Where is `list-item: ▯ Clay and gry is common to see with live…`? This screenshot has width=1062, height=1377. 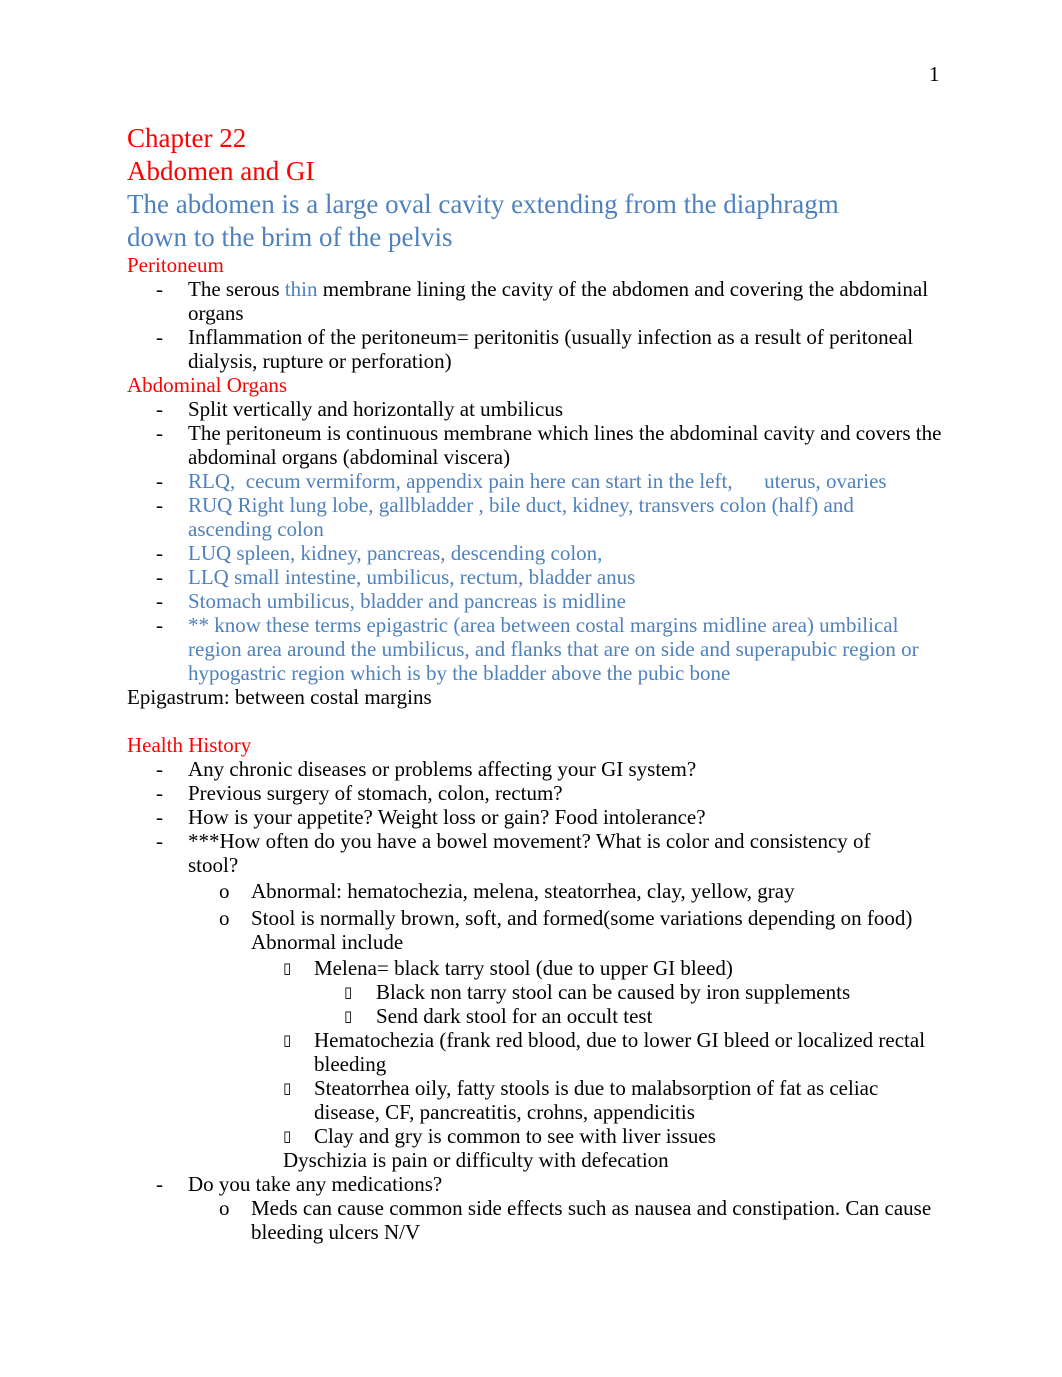 list-item: ▯ Clay and gry is common to see with live… is located at coordinates (499, 1136).